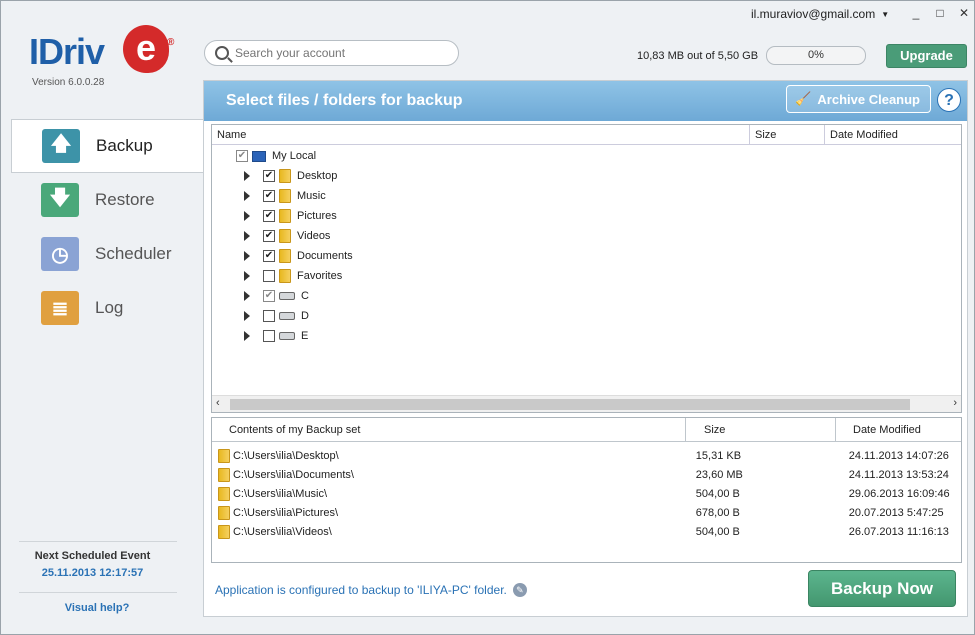 The image size is (975, 635). Describe the element at coordinates (325, 256) in the screenshot. I see `tree-item-label: Documents` at that location.